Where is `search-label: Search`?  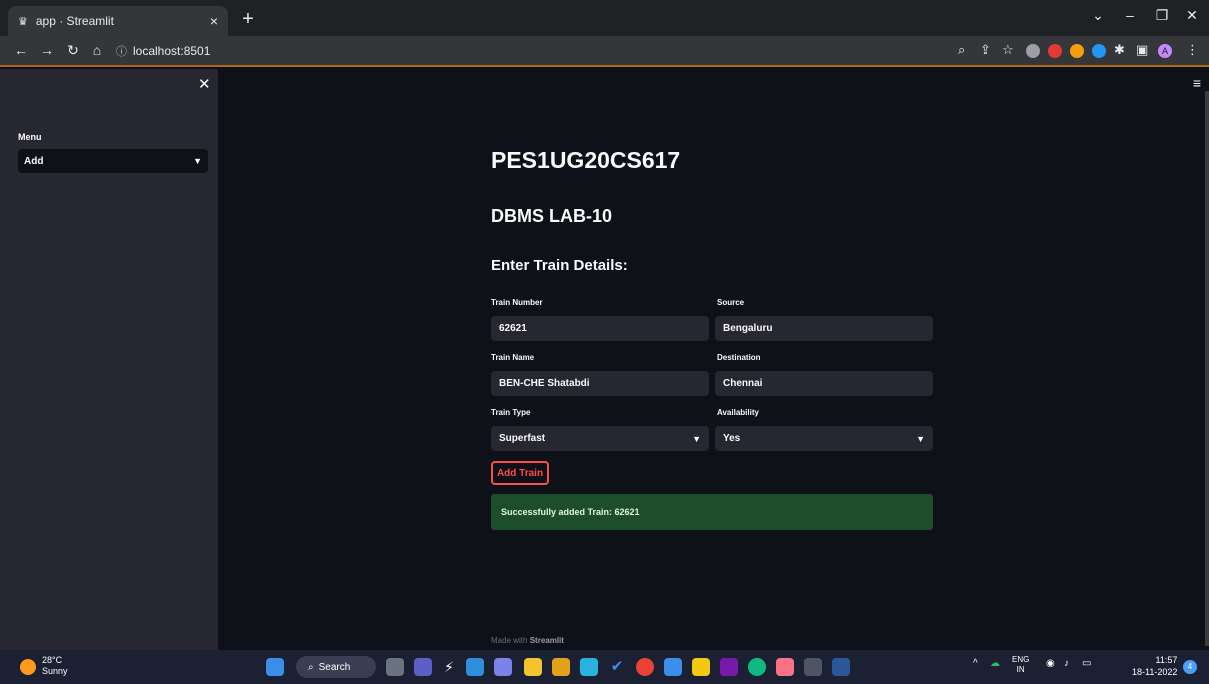 search-label: Search is located at coordinates (334, 667).